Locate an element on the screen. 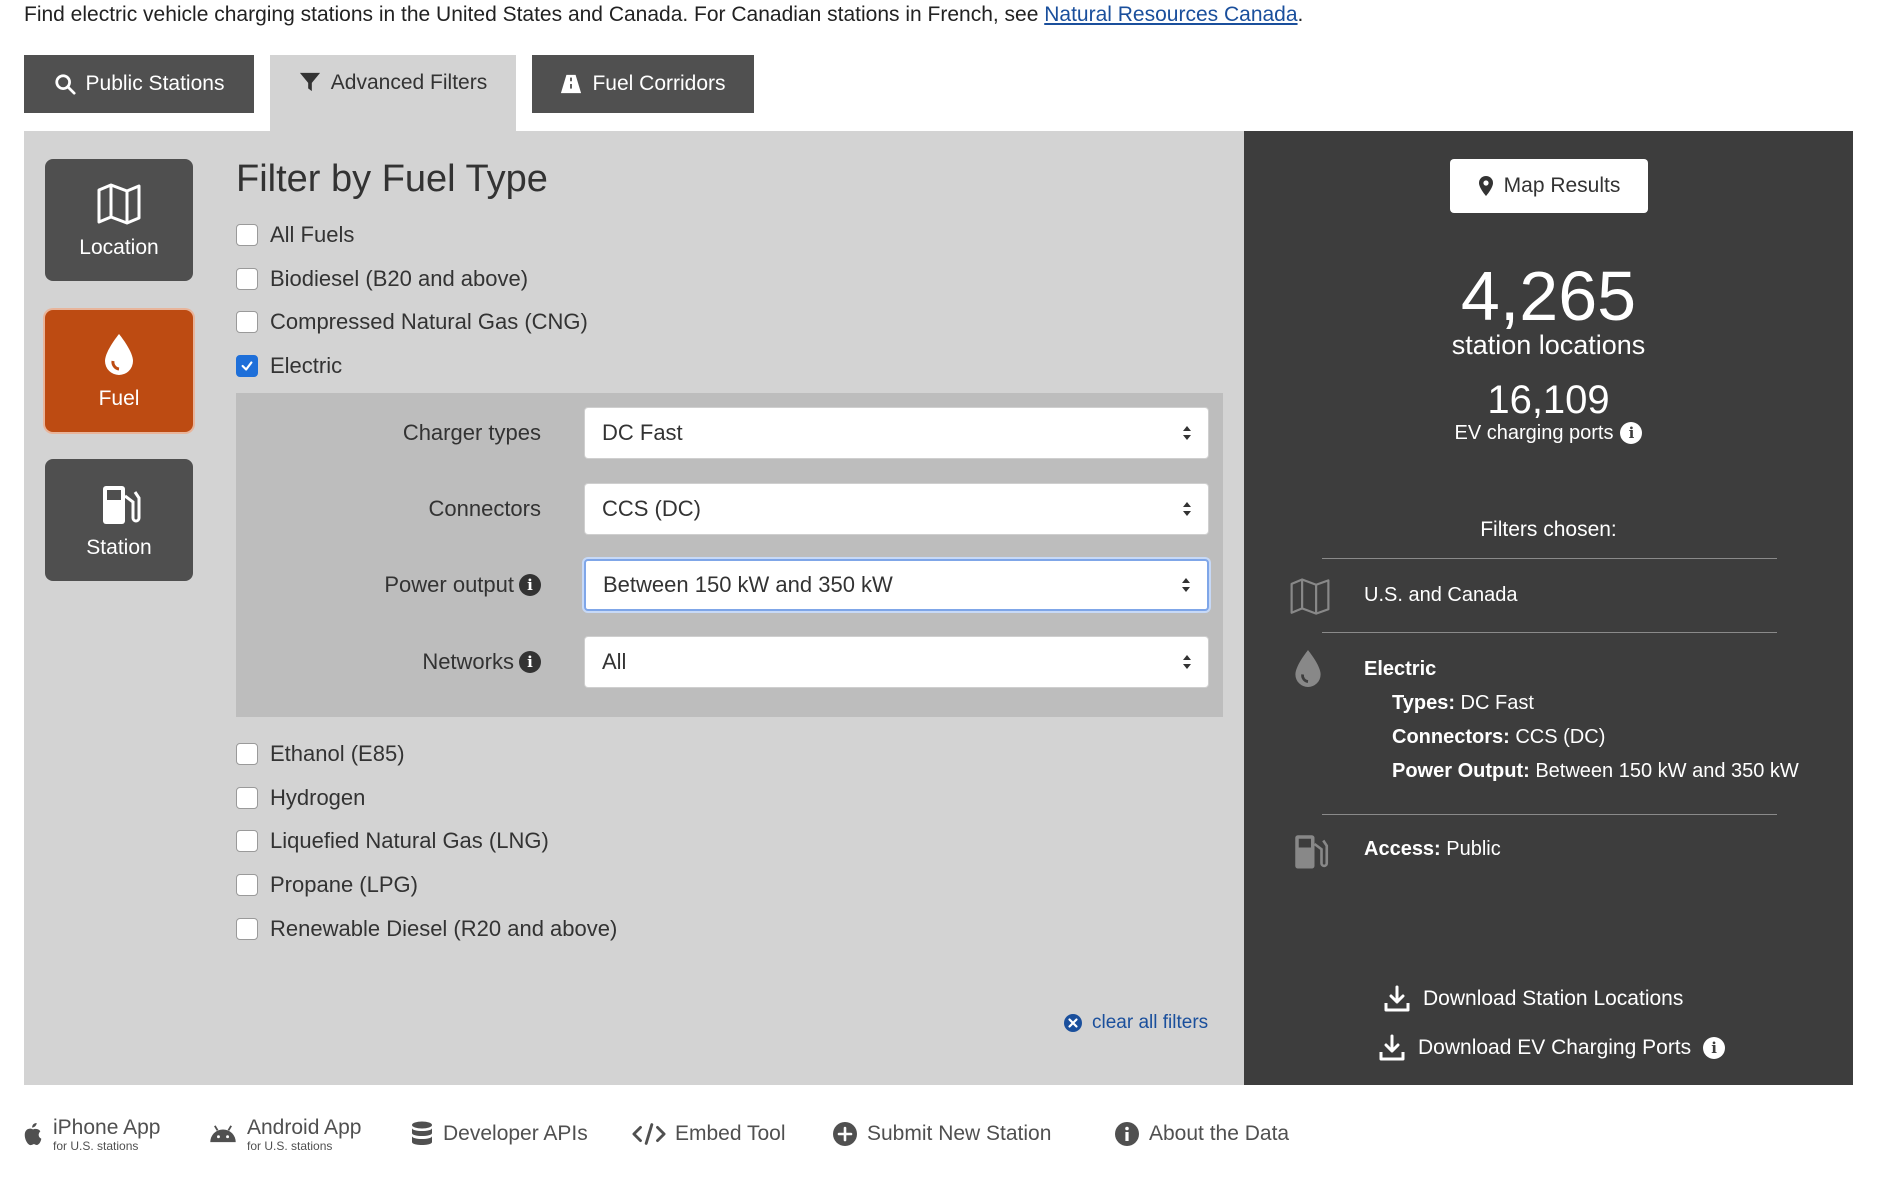 This screenshot has height=1186, width=1900. field-label: Networks is located at coordinates (468, 661).